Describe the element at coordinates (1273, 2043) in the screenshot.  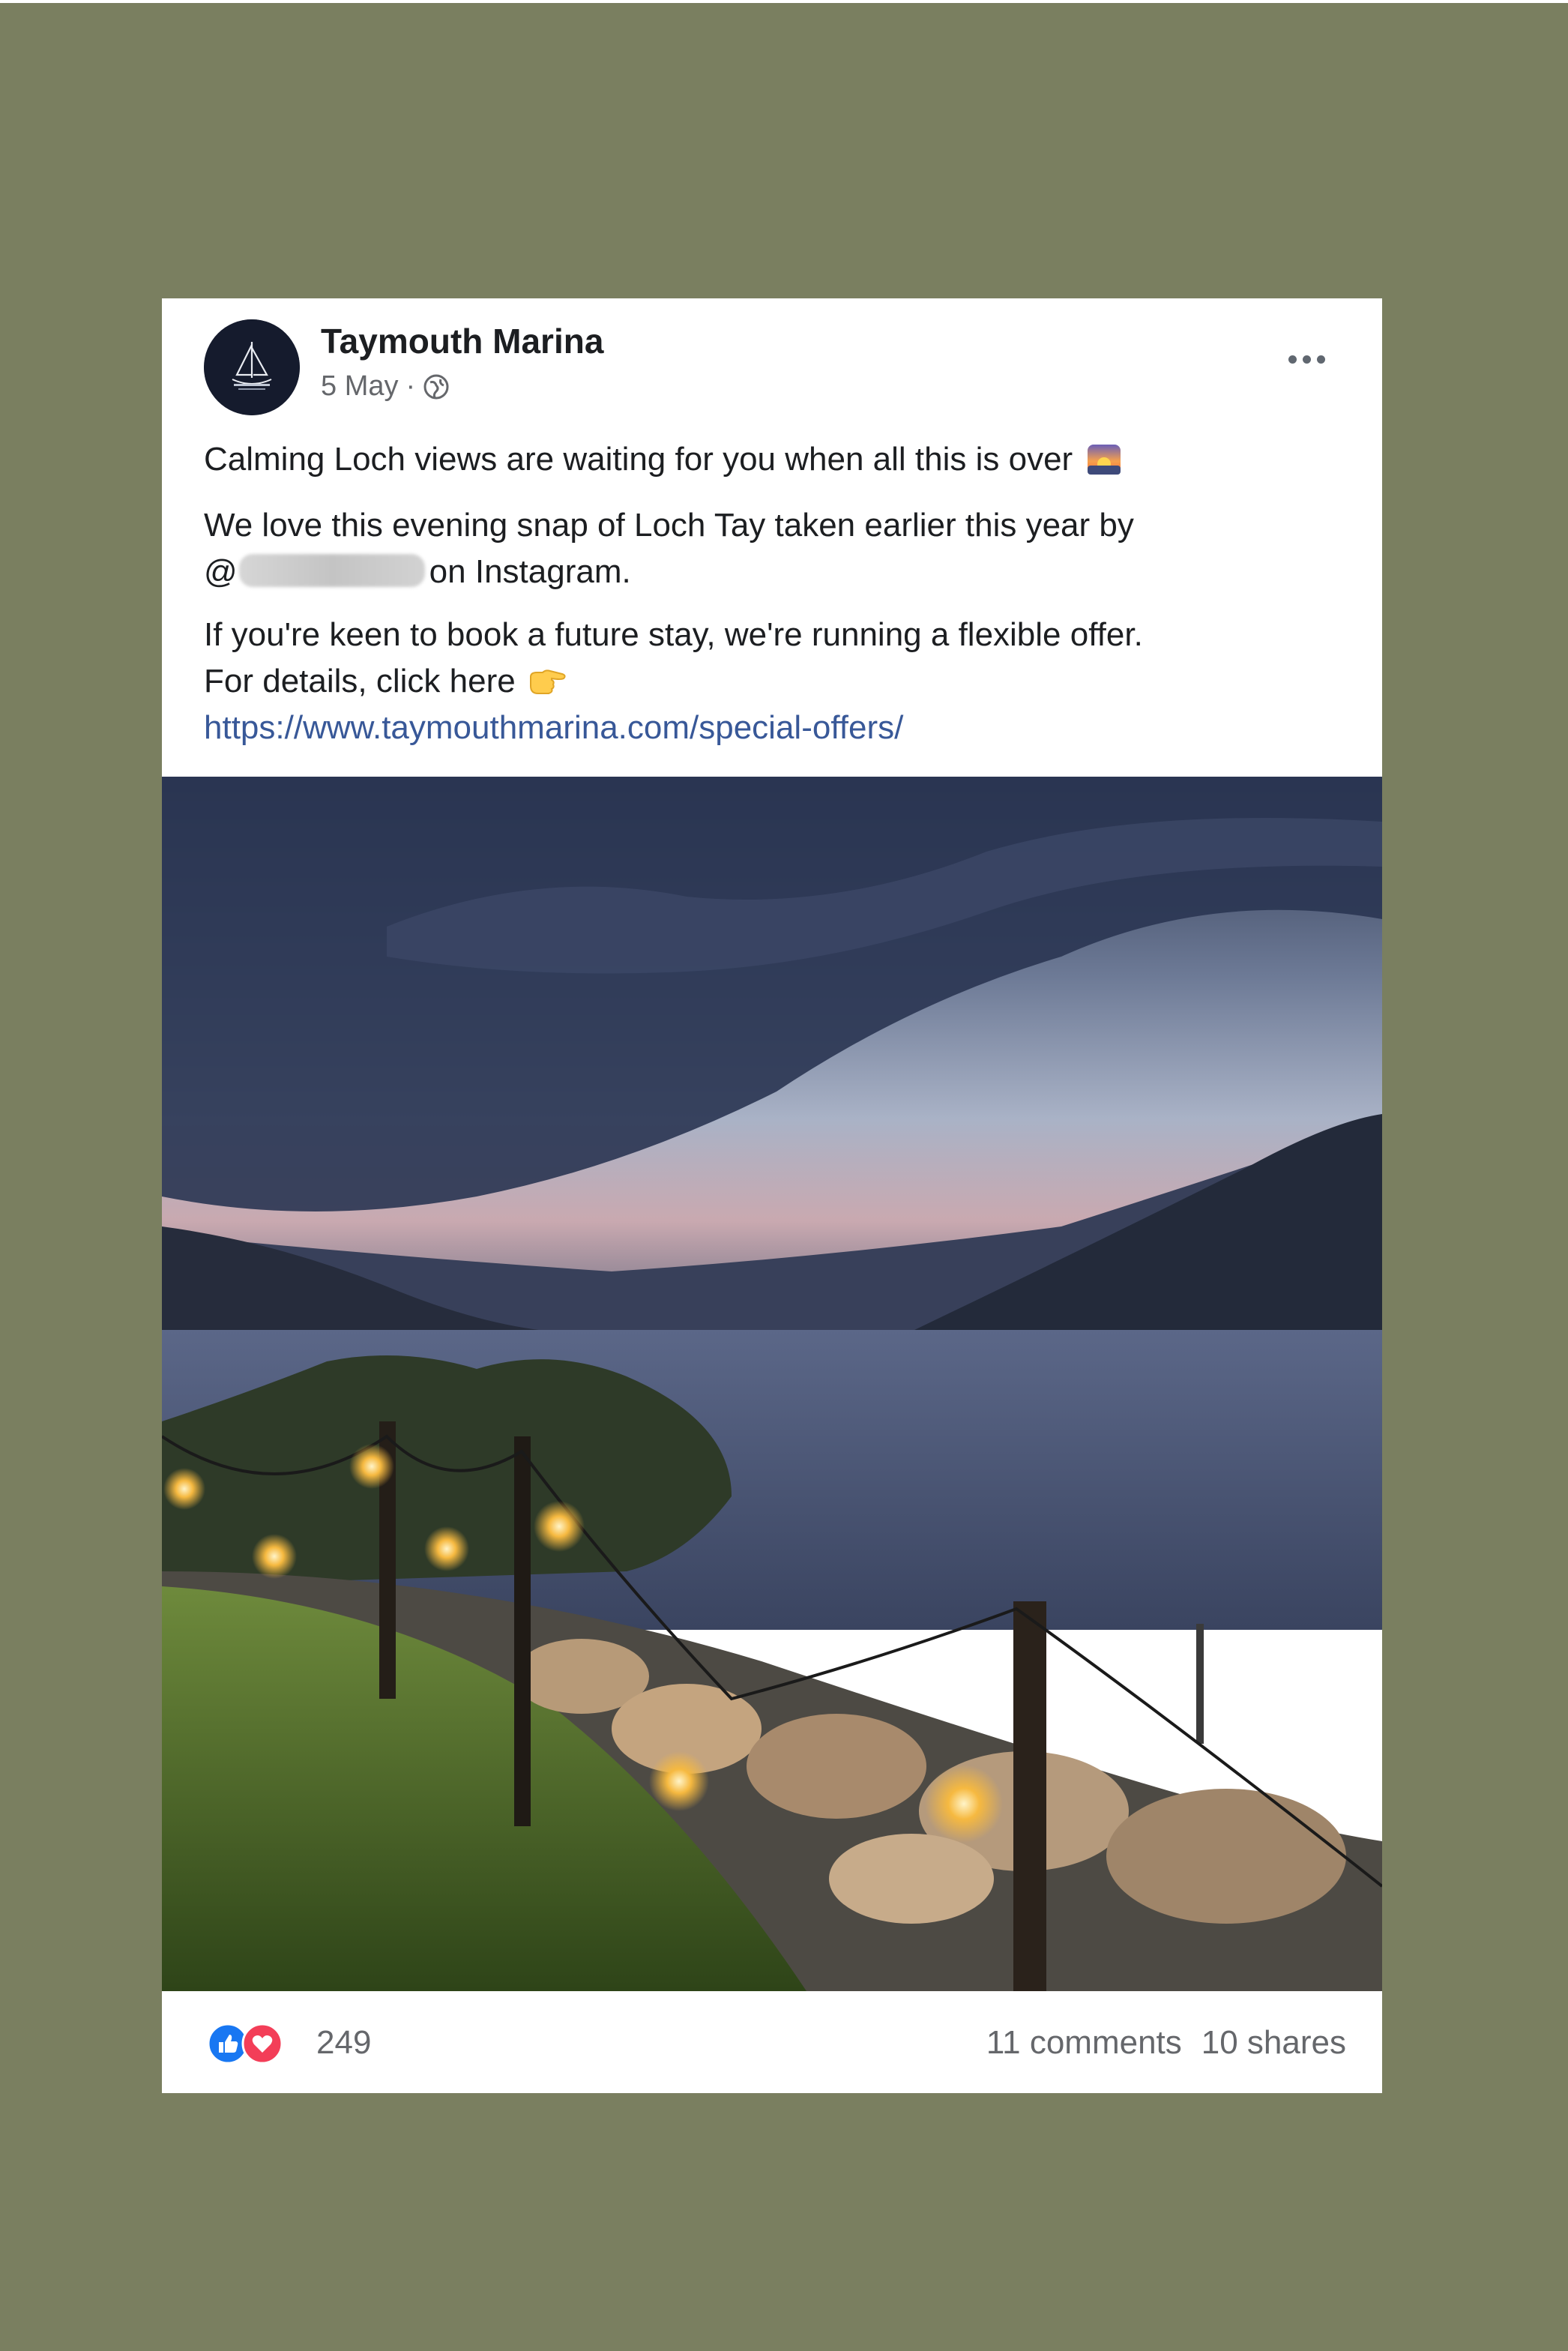
I see `shares-count: 10 shares` at that location.